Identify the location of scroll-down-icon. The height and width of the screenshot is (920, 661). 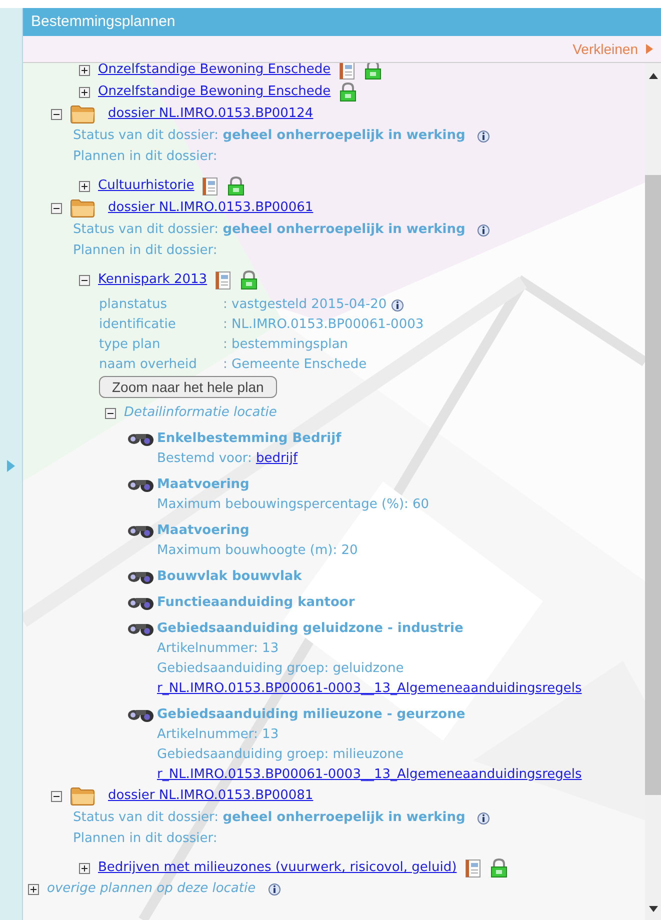
(653, 909).